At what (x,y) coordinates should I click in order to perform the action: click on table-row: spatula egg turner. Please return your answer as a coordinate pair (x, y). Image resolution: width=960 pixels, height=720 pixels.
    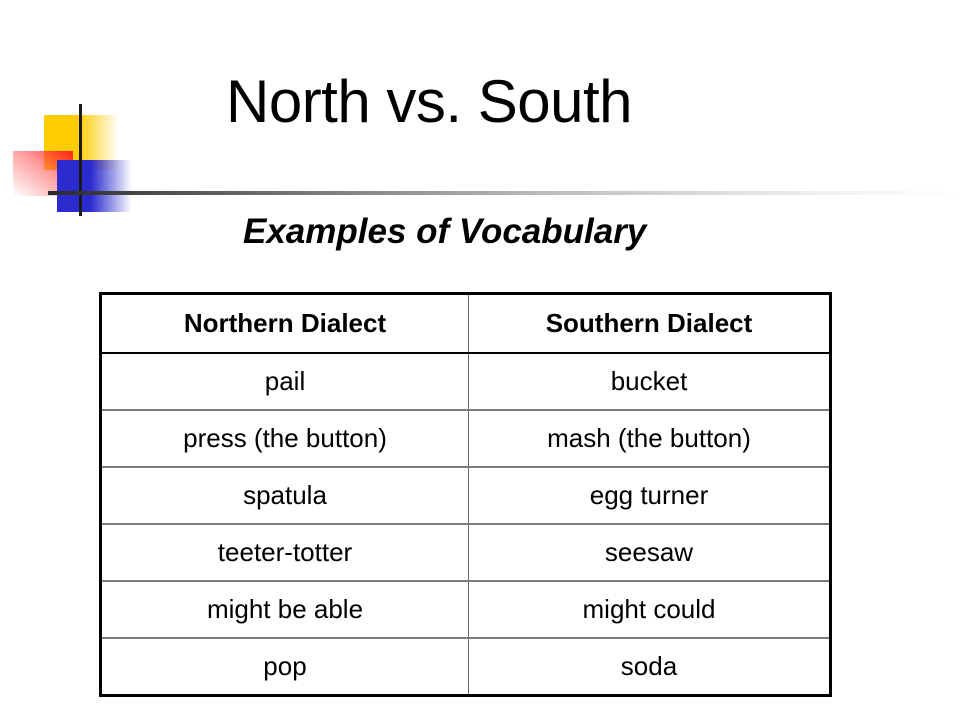
    Looking at the image, I should click on (465, 495).